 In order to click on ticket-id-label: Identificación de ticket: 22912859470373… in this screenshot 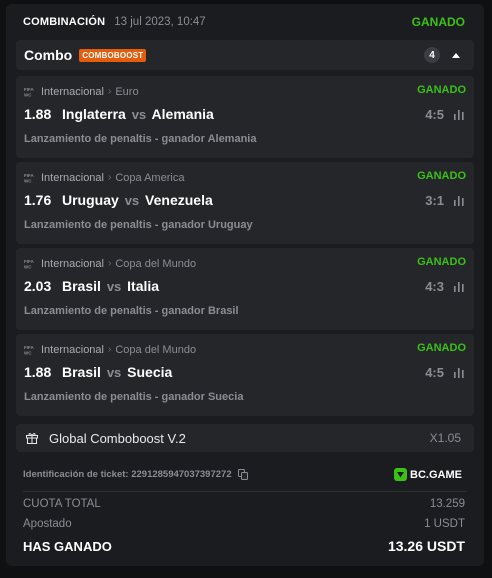, I will do `click(127, 474)`.